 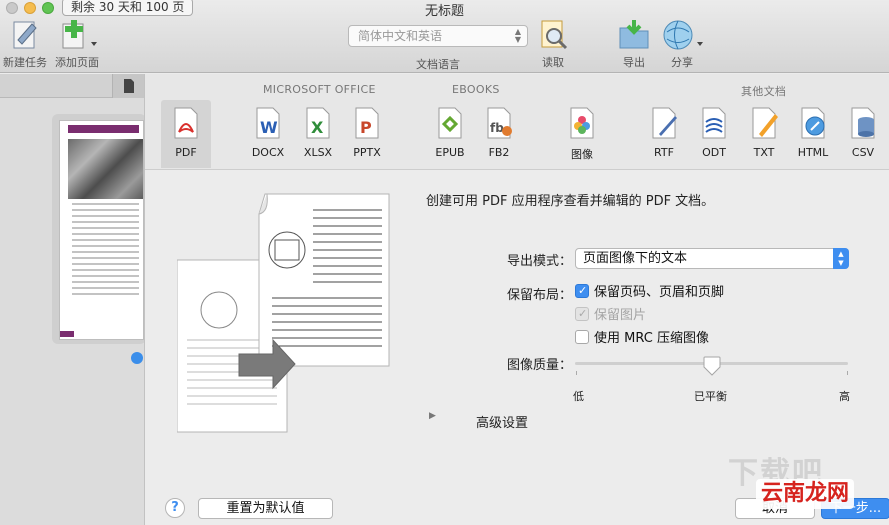 I want to click on group-label-office: MICROSOFT OFFICE, so click(x=319, y=89).